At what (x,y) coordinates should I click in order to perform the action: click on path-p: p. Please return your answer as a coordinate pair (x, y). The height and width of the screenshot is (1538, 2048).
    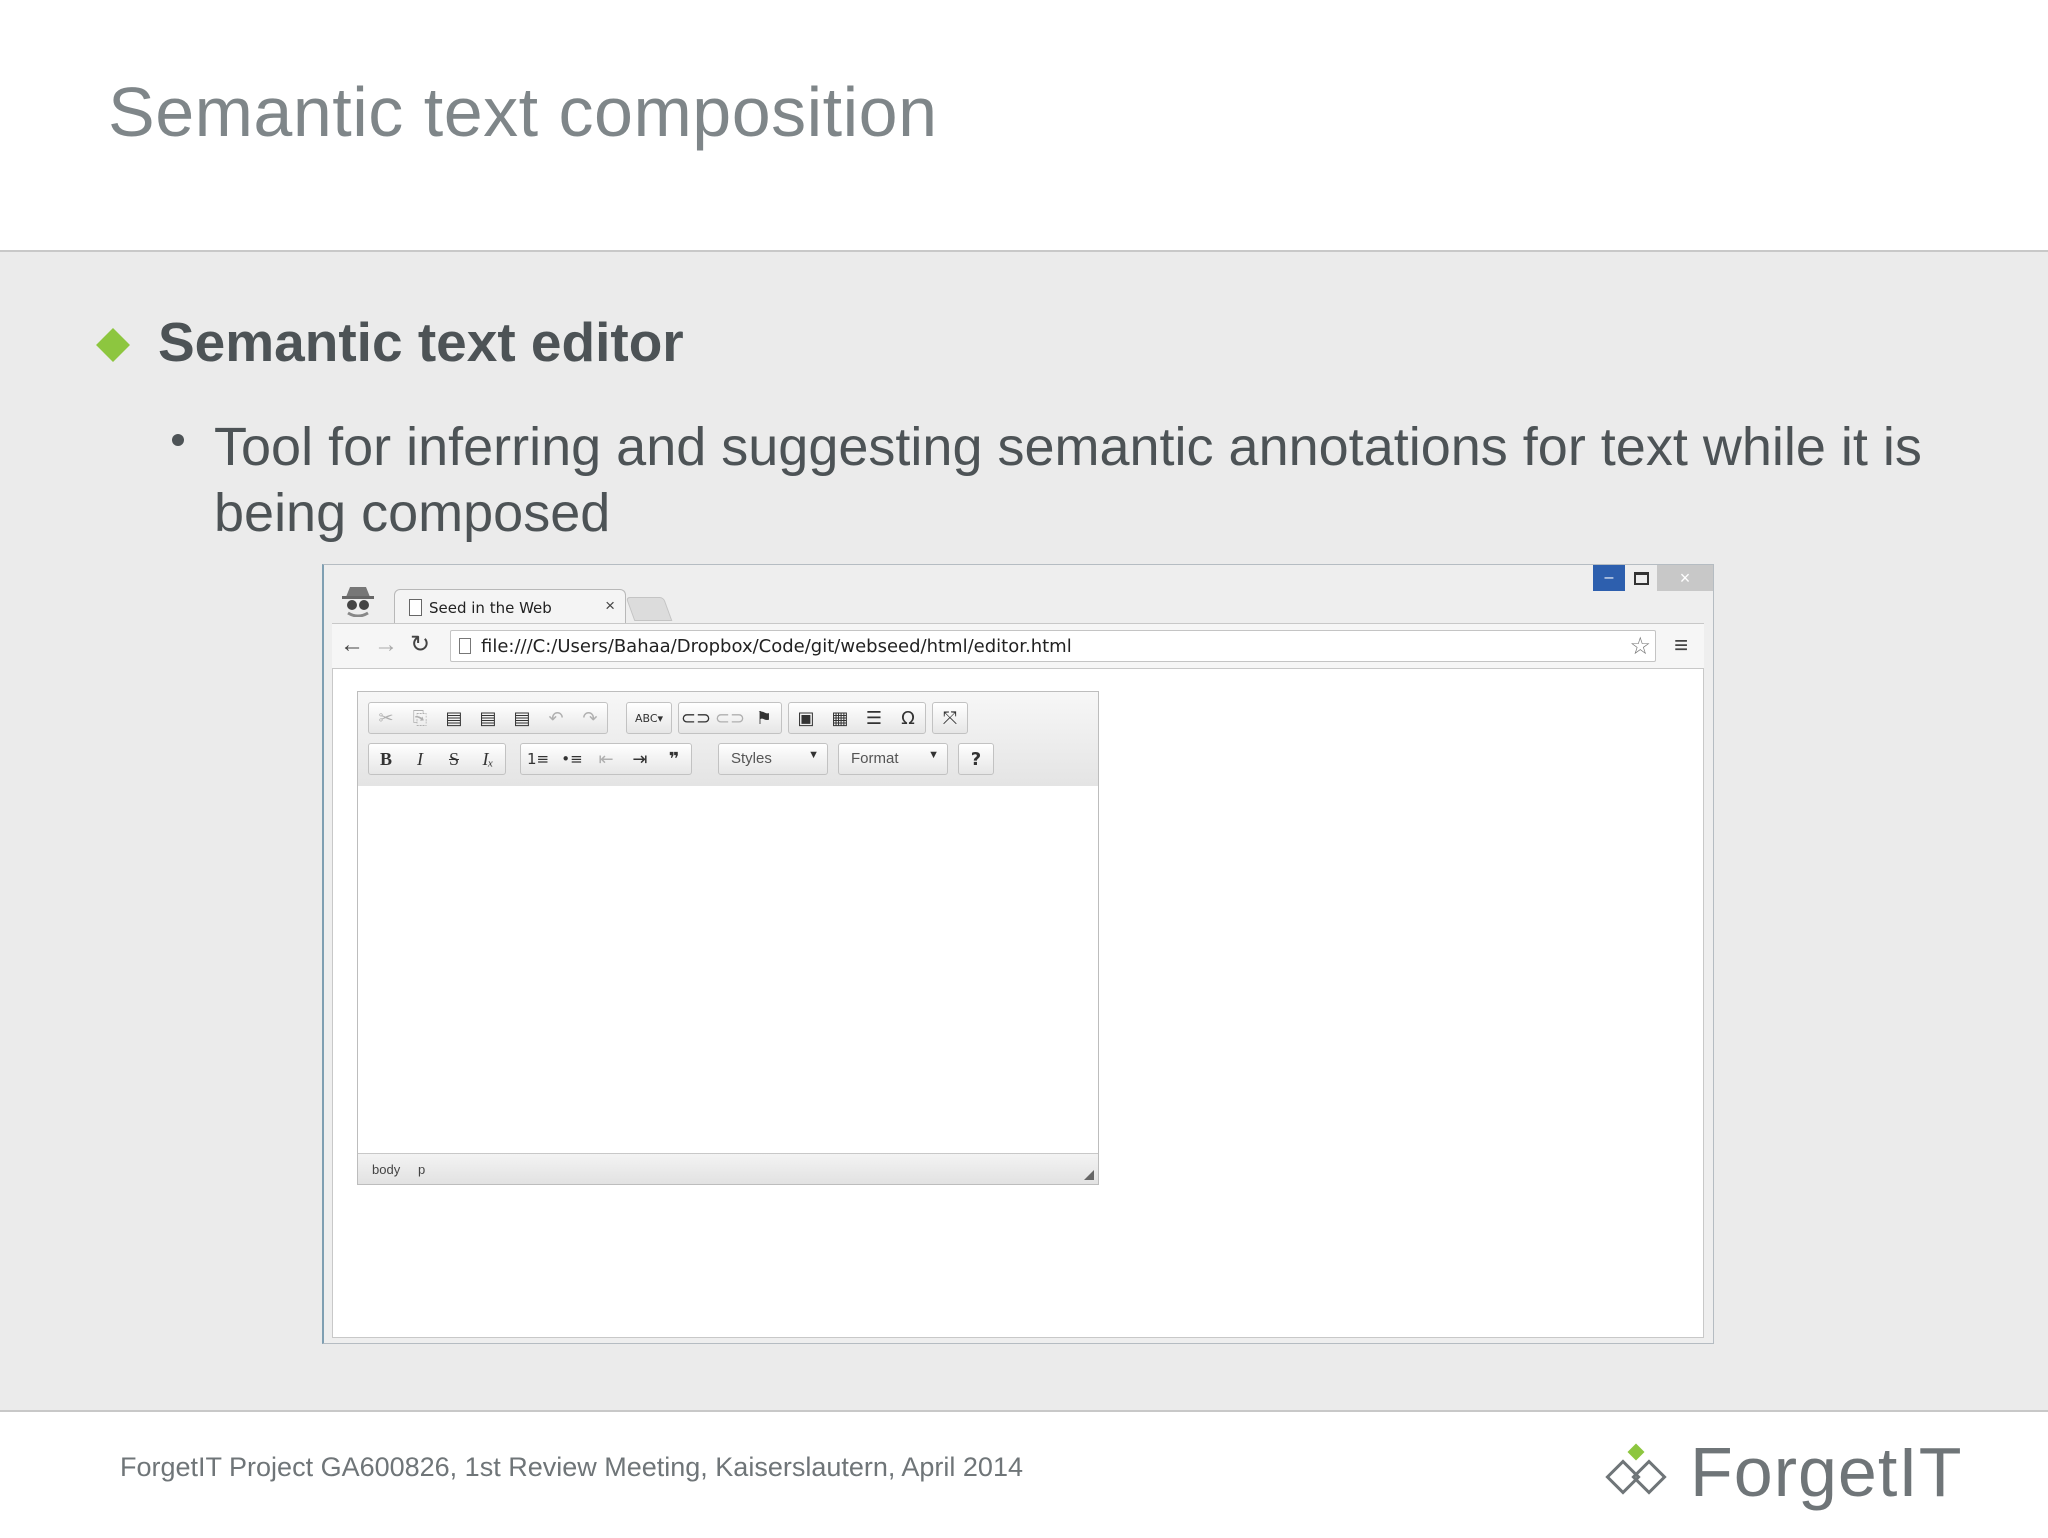
    Looking at the image, I should click on (421, 1169).